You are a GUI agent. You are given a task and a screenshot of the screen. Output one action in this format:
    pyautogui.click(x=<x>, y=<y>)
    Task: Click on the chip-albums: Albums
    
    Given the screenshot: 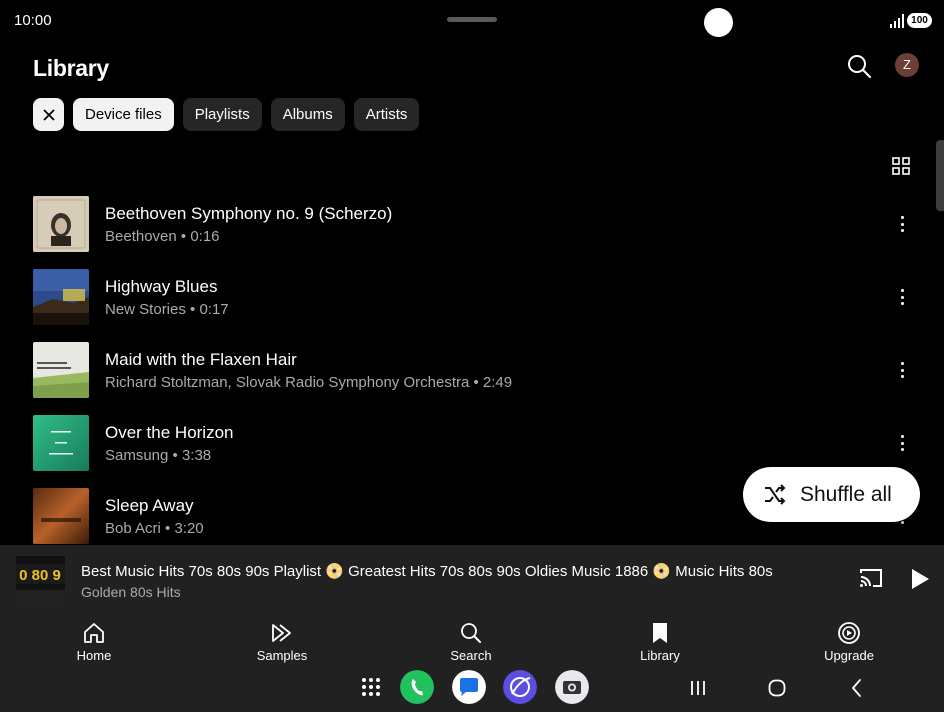 What is the action you would take?
    pyautogui.click(x=307, y=114)
    